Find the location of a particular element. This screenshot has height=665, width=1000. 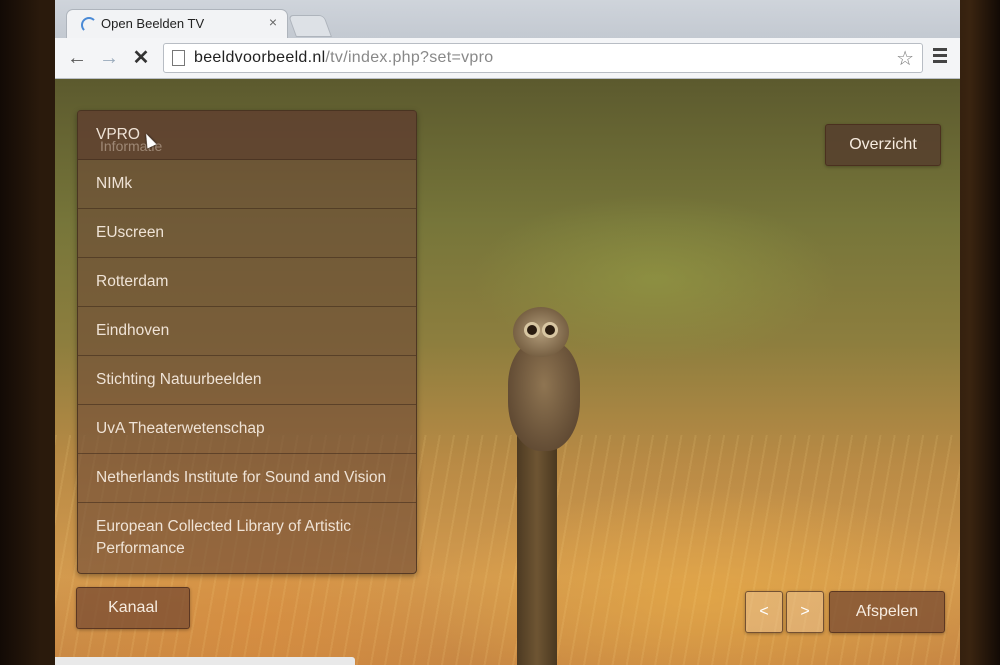

browser-menu-icon is located at coordinates (940, 57).